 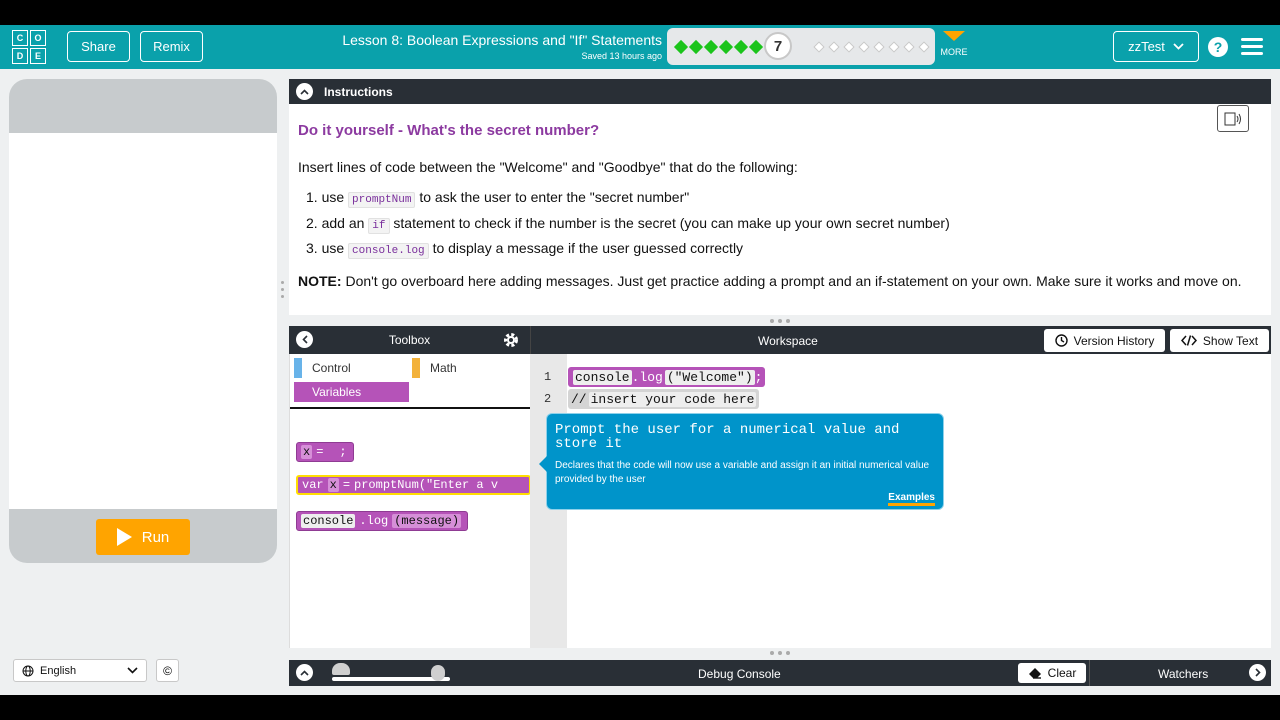 I want to click on clear-button: Clear, so click(x=1052, y=673).